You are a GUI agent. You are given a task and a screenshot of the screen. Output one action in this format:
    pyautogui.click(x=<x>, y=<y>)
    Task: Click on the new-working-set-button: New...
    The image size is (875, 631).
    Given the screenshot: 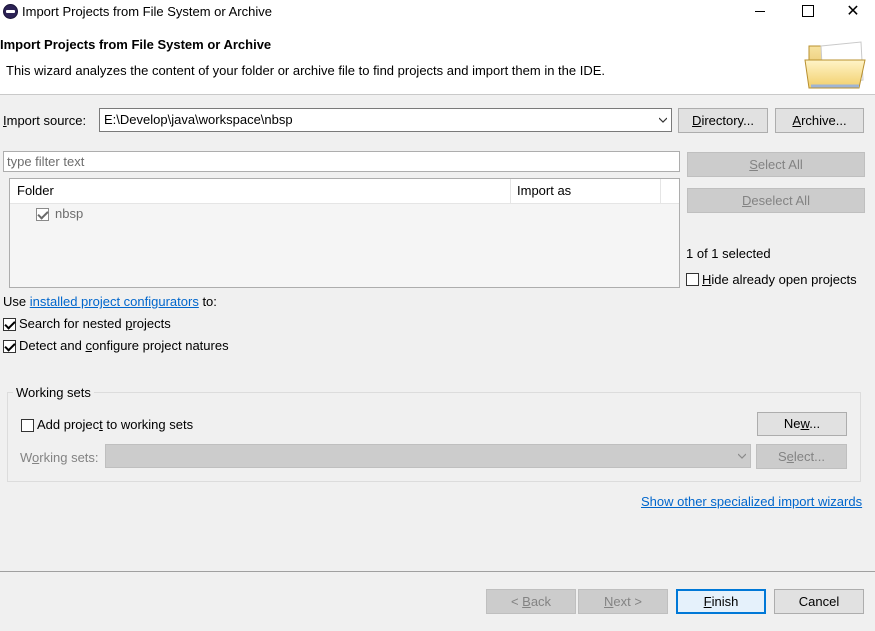 What is the action you would take?
    pyautogui.click(x=802, y=424)
    